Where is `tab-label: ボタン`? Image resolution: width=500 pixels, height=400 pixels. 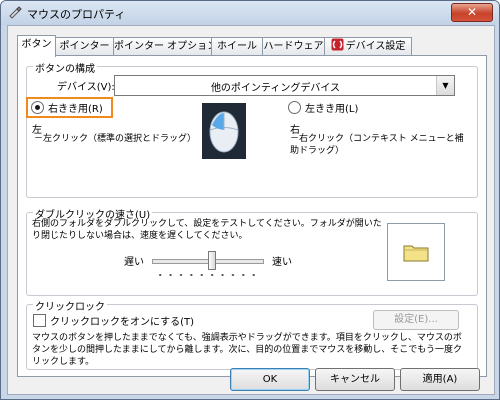
tab-label: ボタン is located at coordinates (36, 44).